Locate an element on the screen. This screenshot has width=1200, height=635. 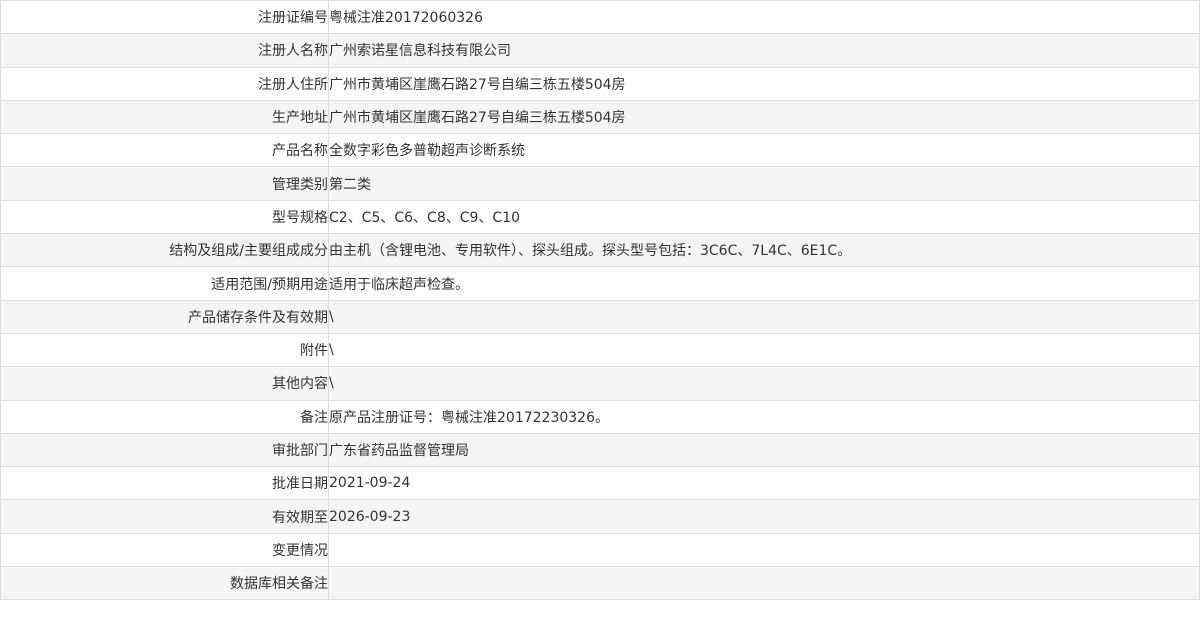
row-registration-number: 注册证编号 粤械注准20172060326 is located at coordinates (600, 17).